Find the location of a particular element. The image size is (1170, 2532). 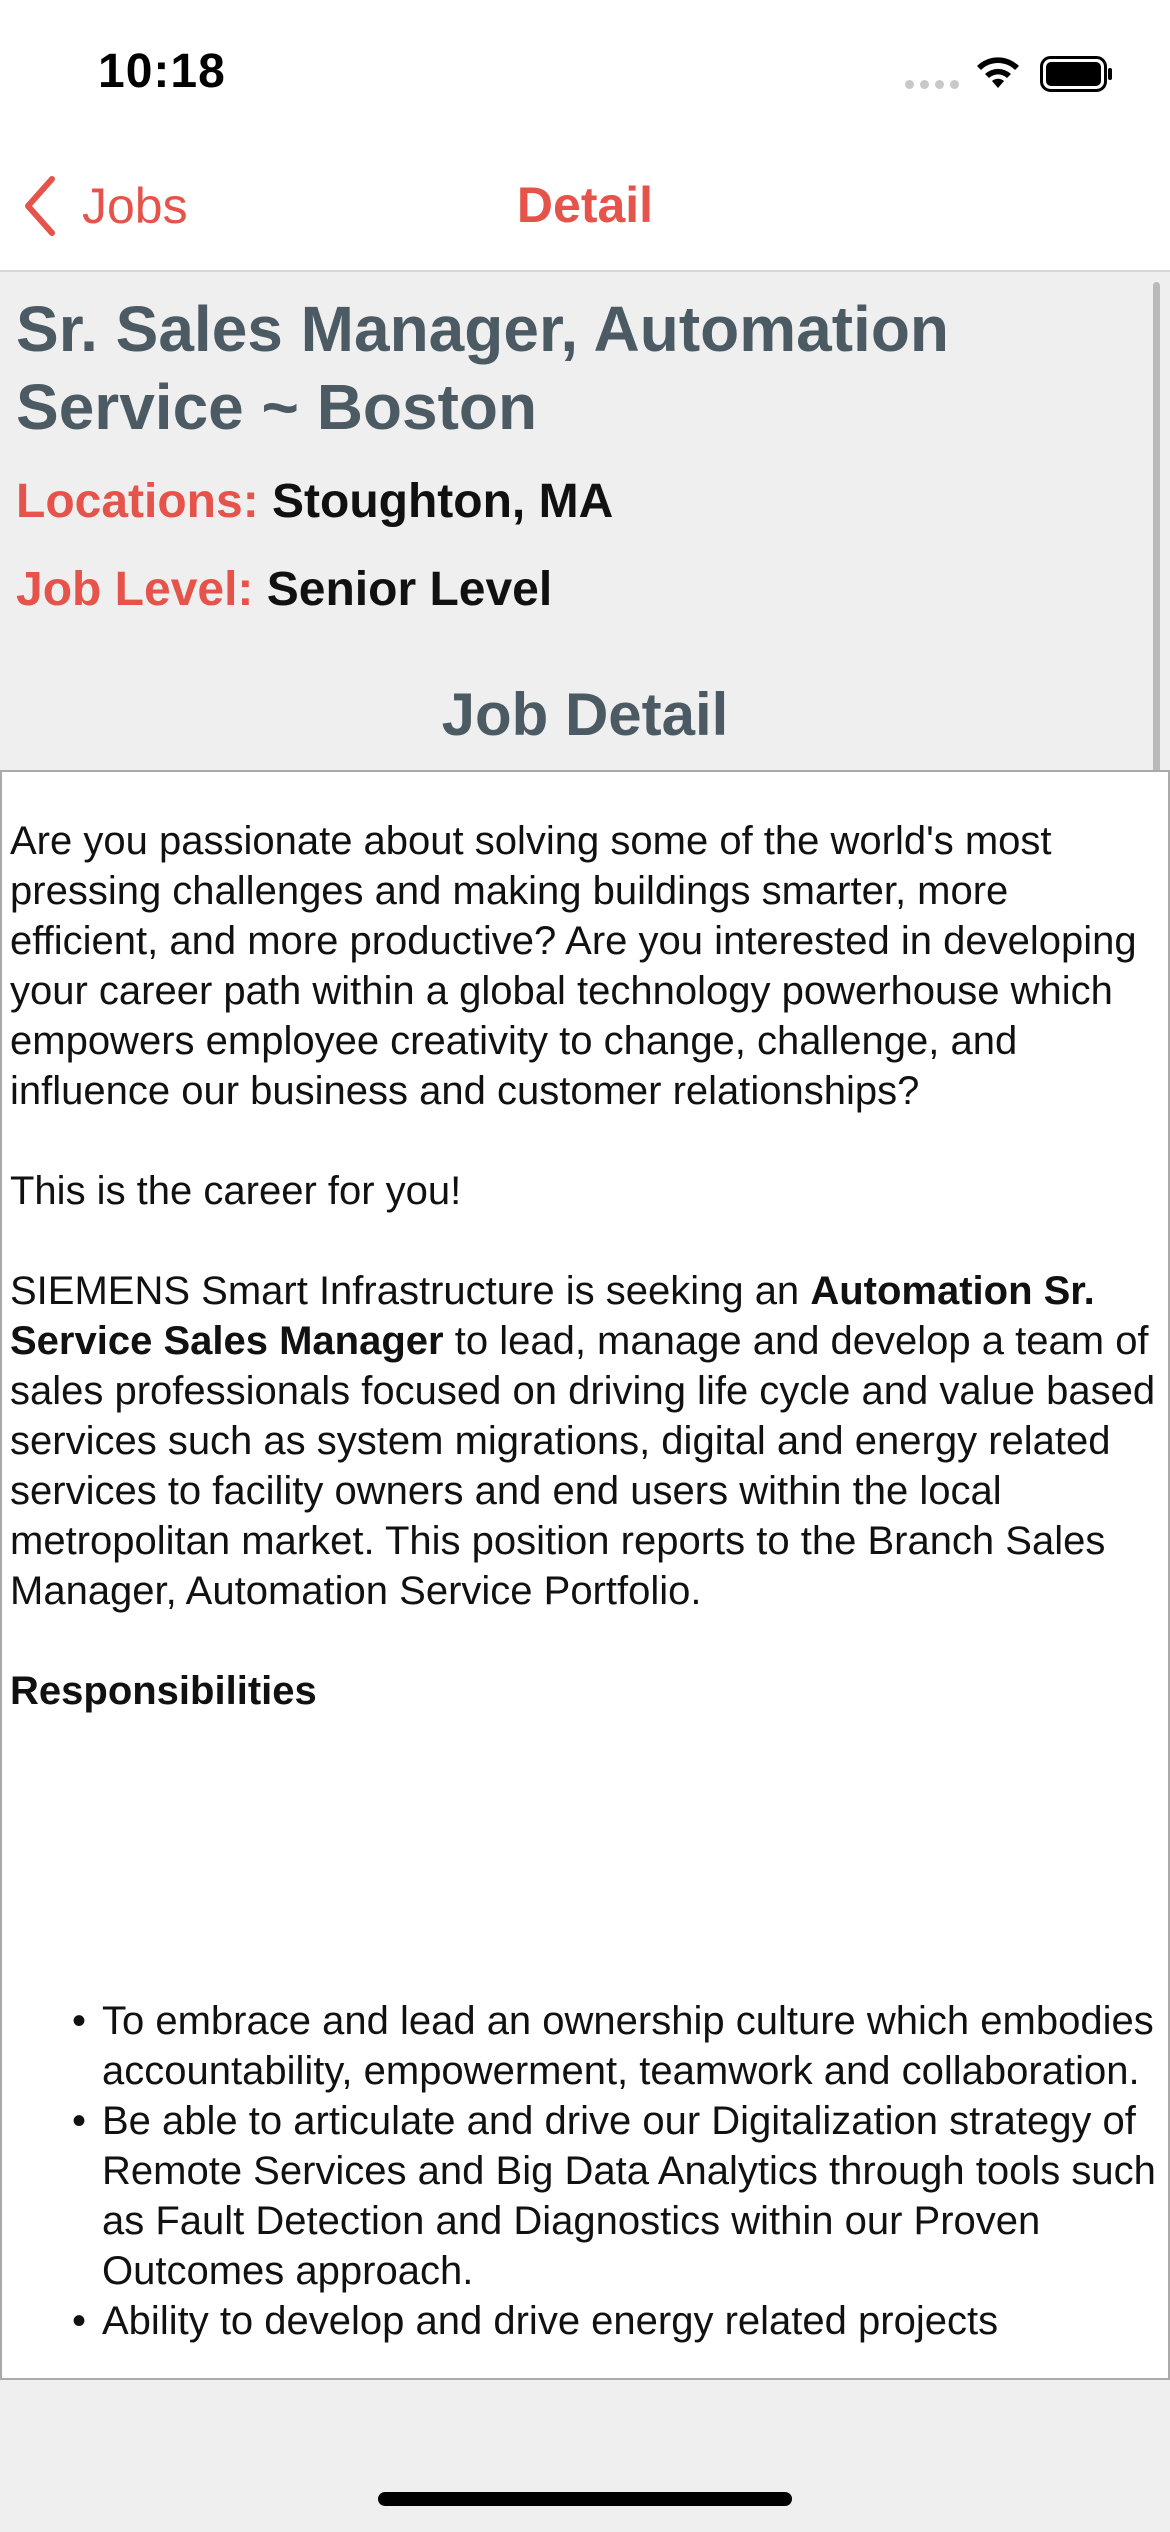

status-time: 10:18 is located at coordinates (162, 71).